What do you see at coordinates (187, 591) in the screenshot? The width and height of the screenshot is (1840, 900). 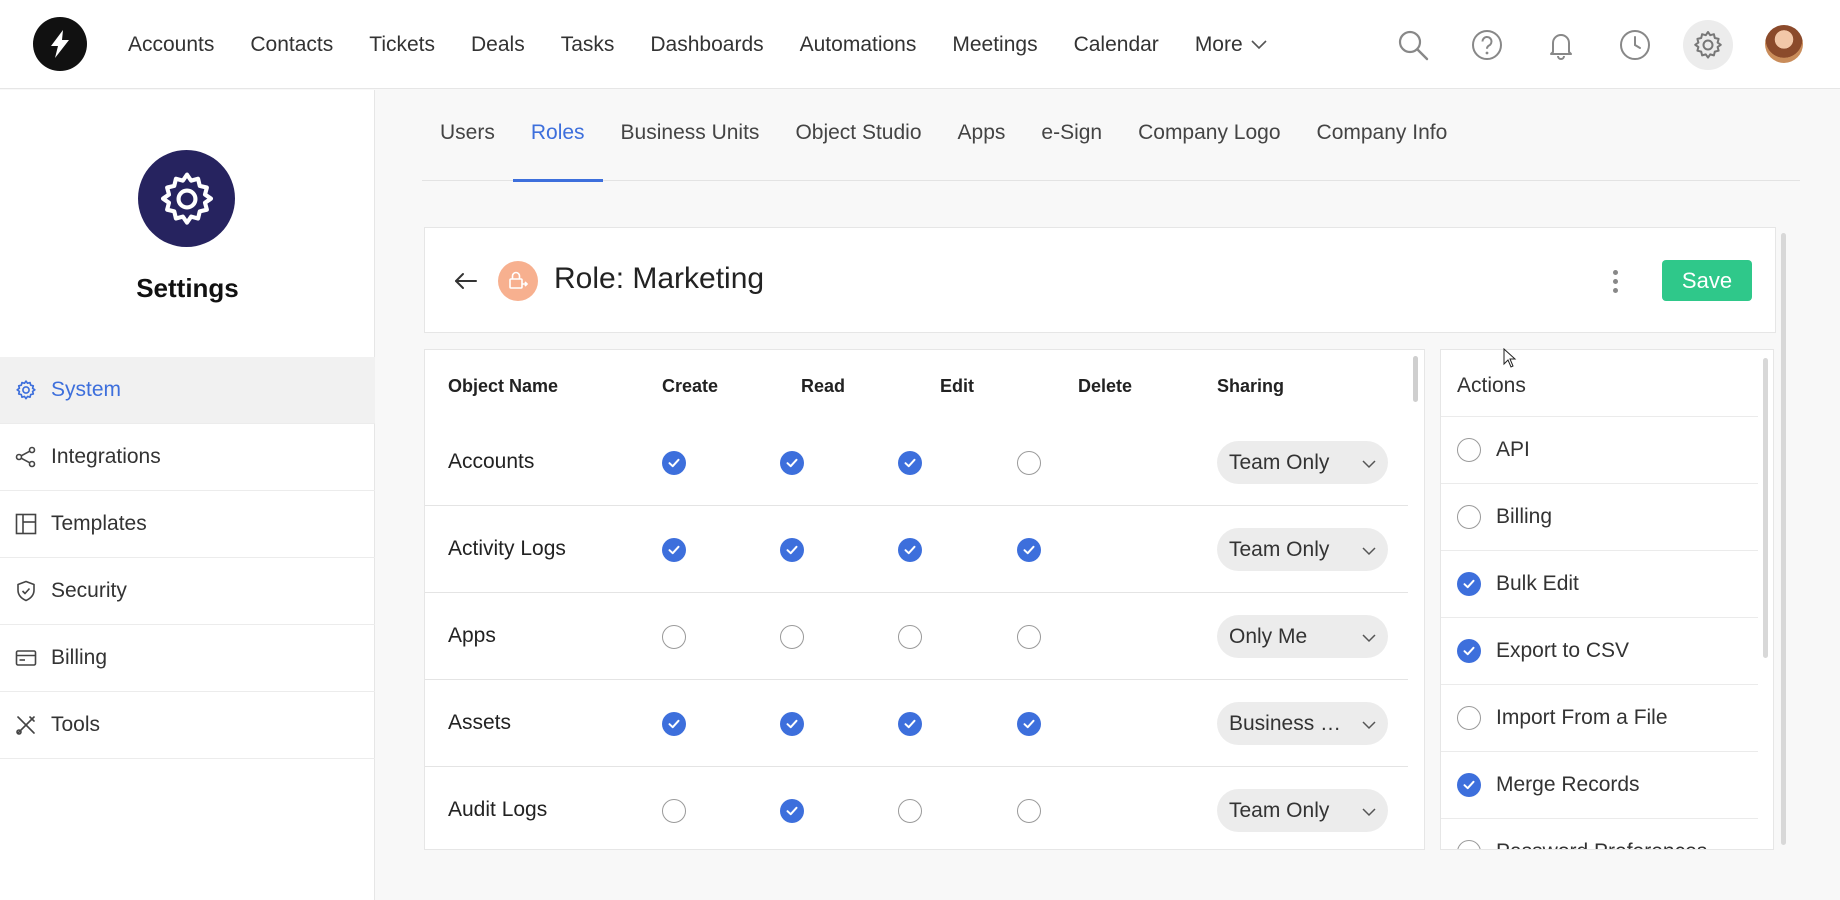 I see `sidebar-item-security: Security` at bounding box center [187, 591].